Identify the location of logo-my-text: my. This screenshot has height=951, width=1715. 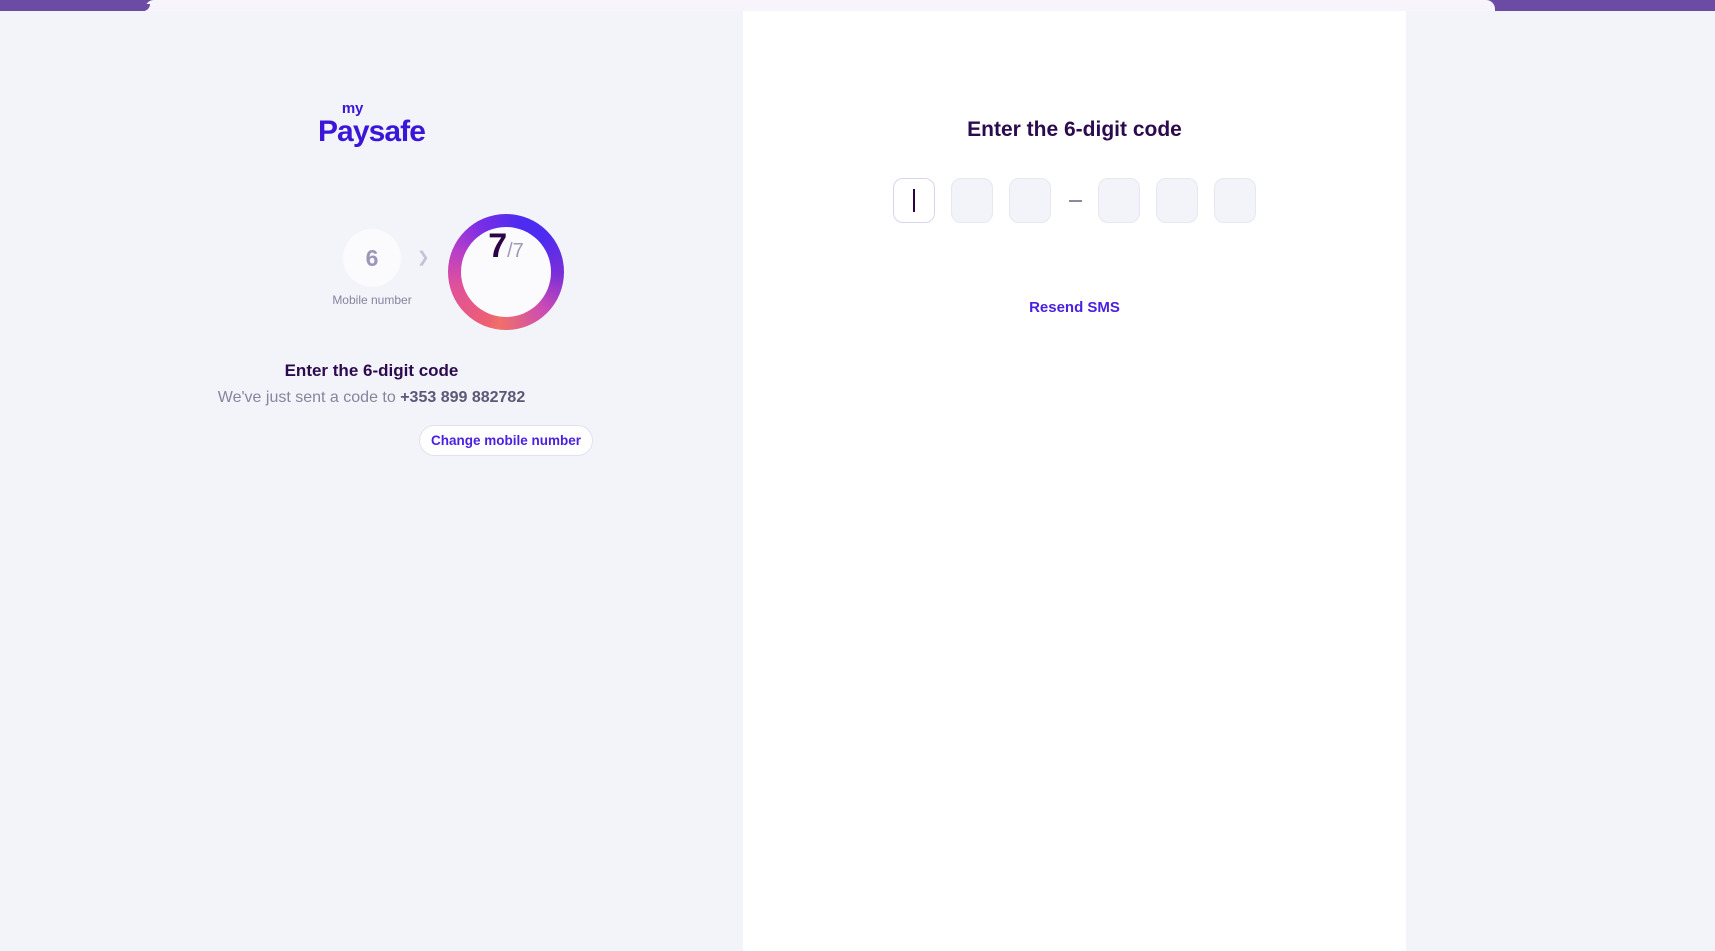
(352, 108).